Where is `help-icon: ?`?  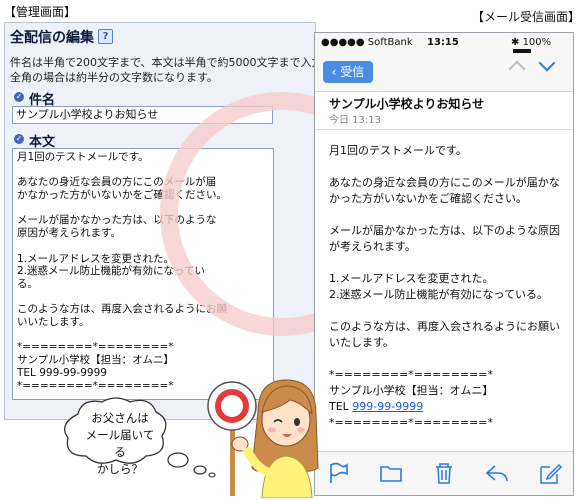 help-icon: ? is located at coordinates (105, 36).